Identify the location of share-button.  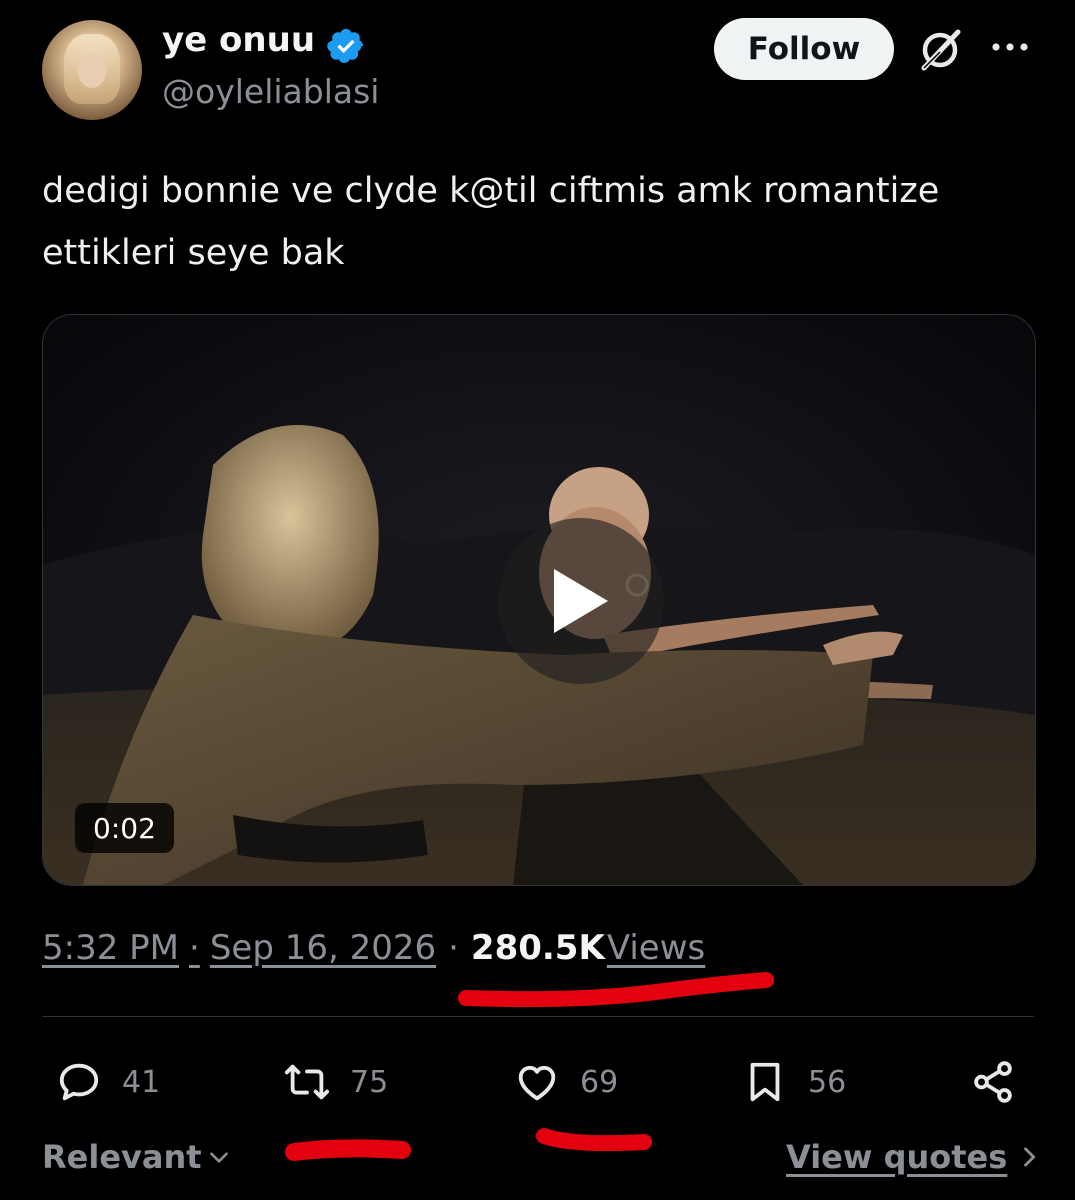
(993, 1082).